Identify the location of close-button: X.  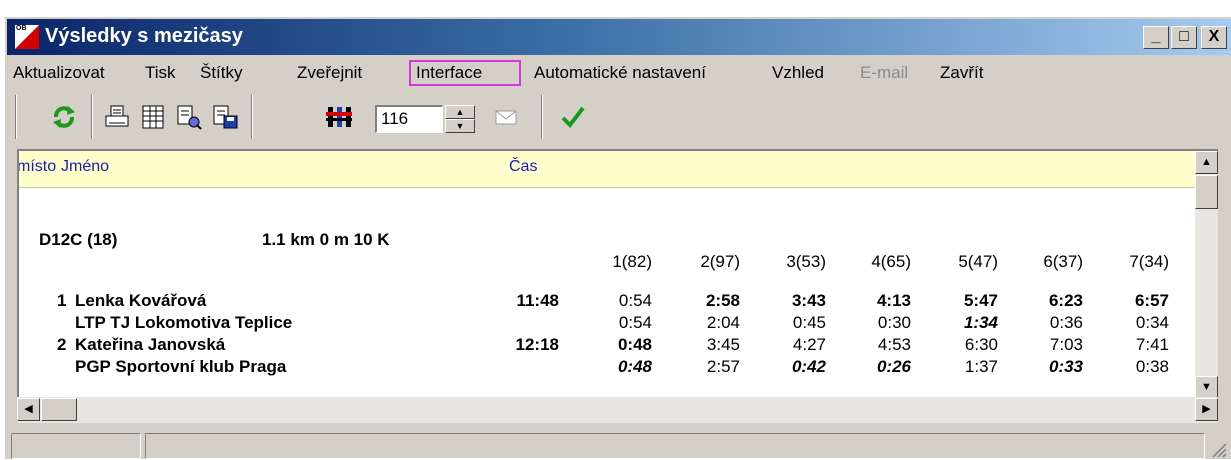
(1214, 37).